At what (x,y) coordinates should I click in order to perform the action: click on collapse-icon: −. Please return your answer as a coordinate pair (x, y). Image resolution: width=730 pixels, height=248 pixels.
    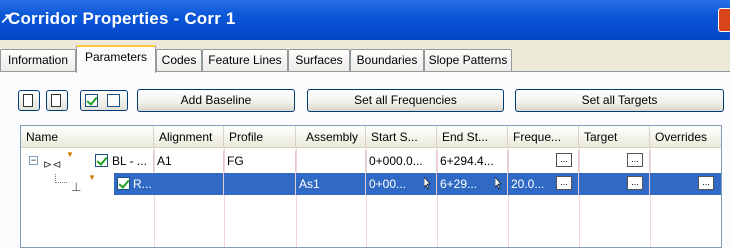
    Looking at the image, I should click on (33, 160).